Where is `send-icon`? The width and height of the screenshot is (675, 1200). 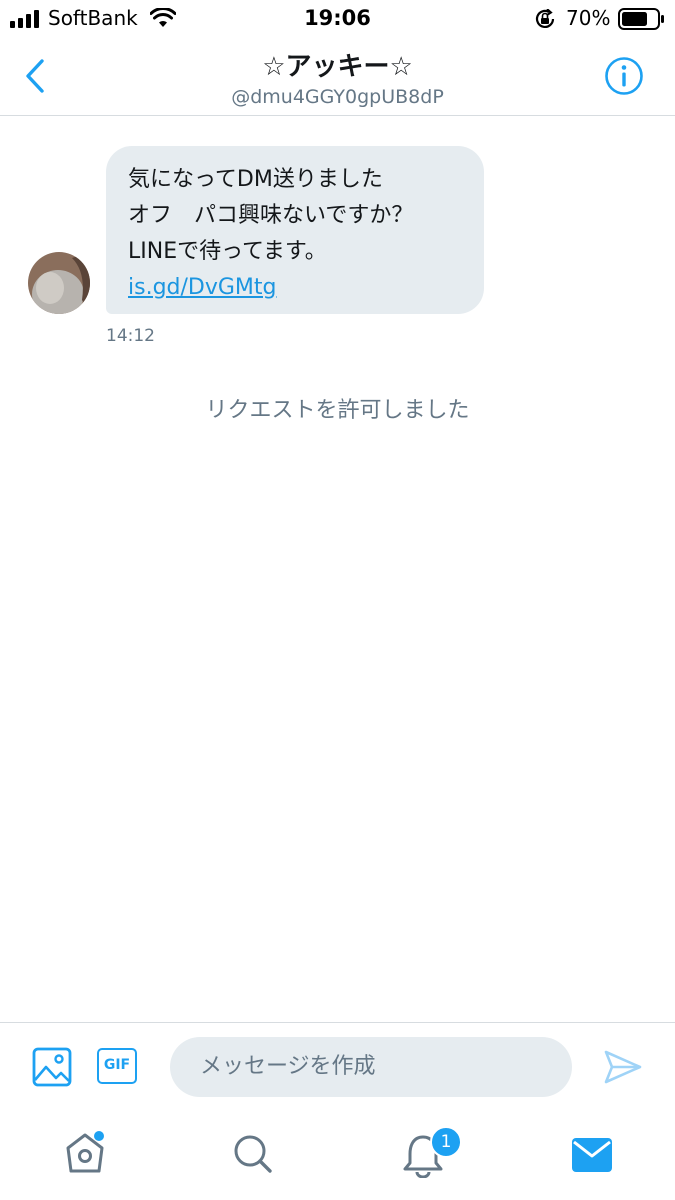 send-icon is located at coordinates (623, 1067).